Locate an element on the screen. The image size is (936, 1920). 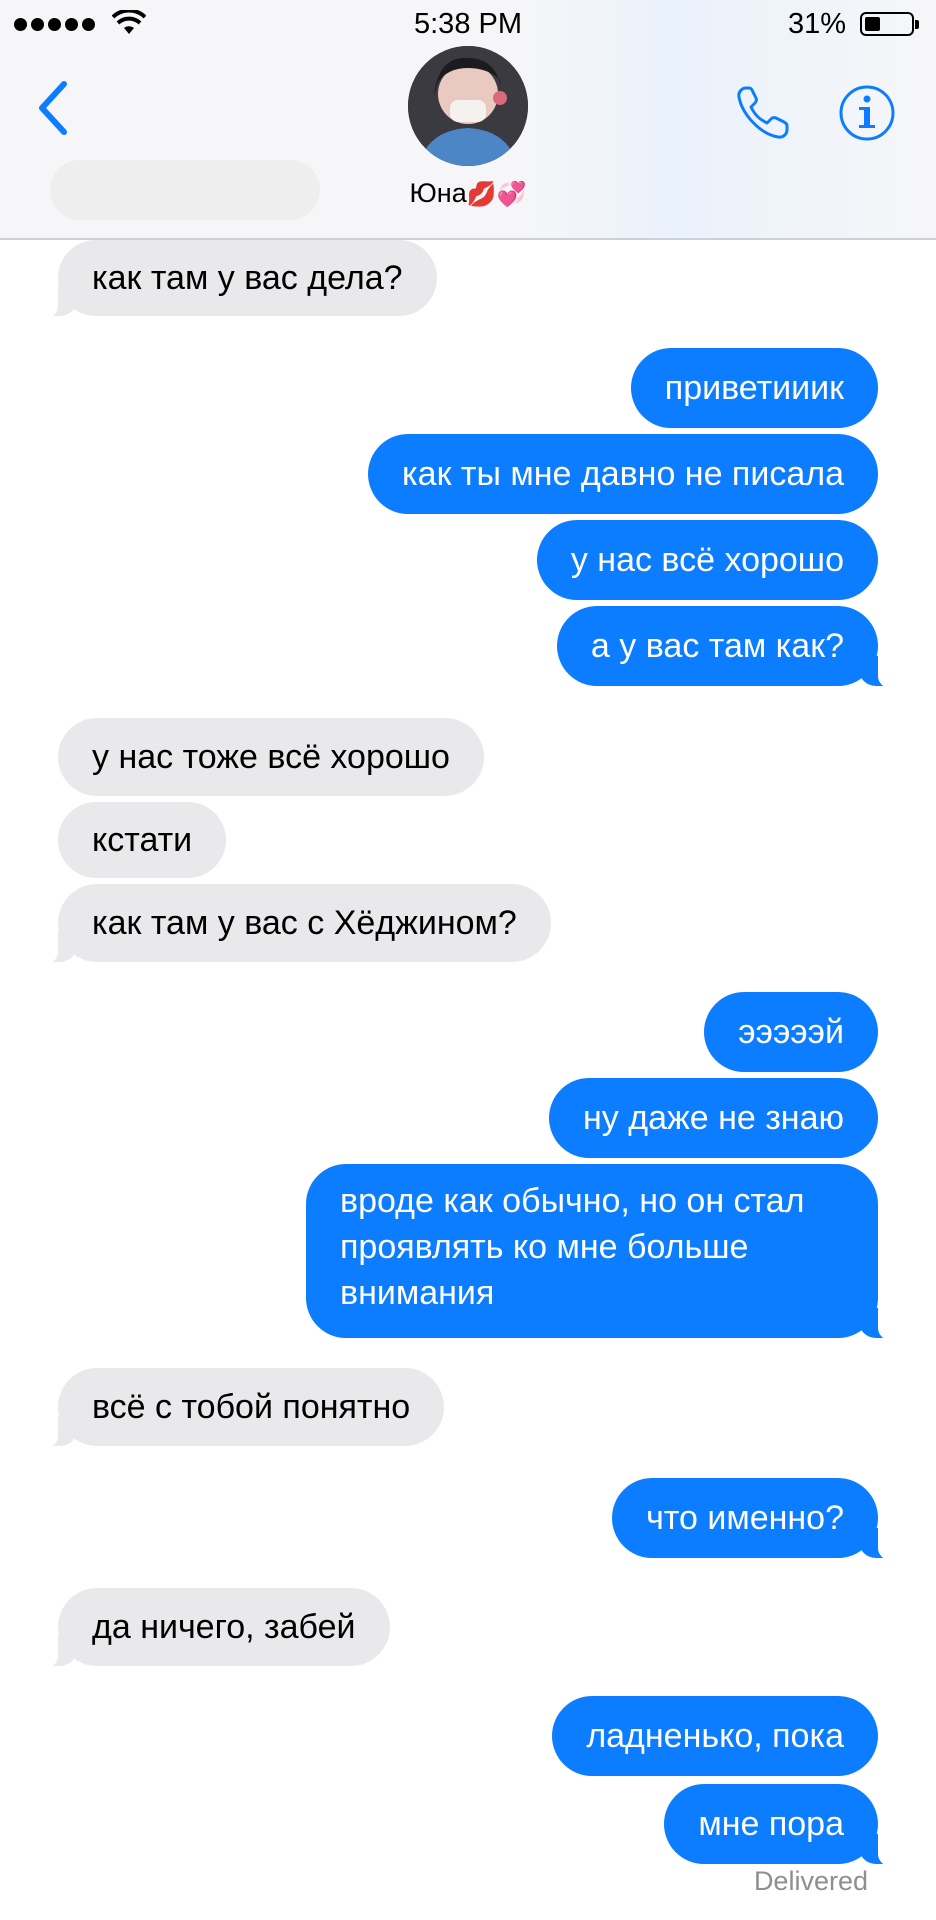
contact-emoji: 💋💞 is located at coordinates (496, 194).